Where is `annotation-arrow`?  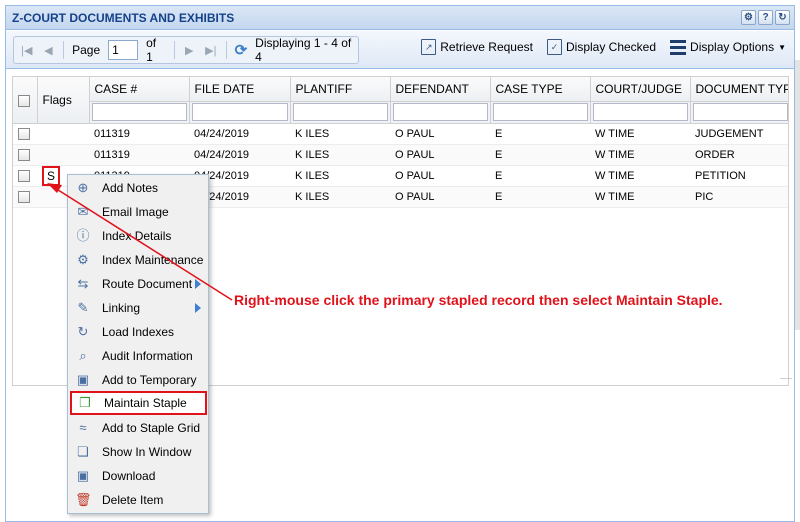
annotation-arrow is located at coordinates (140, 242).